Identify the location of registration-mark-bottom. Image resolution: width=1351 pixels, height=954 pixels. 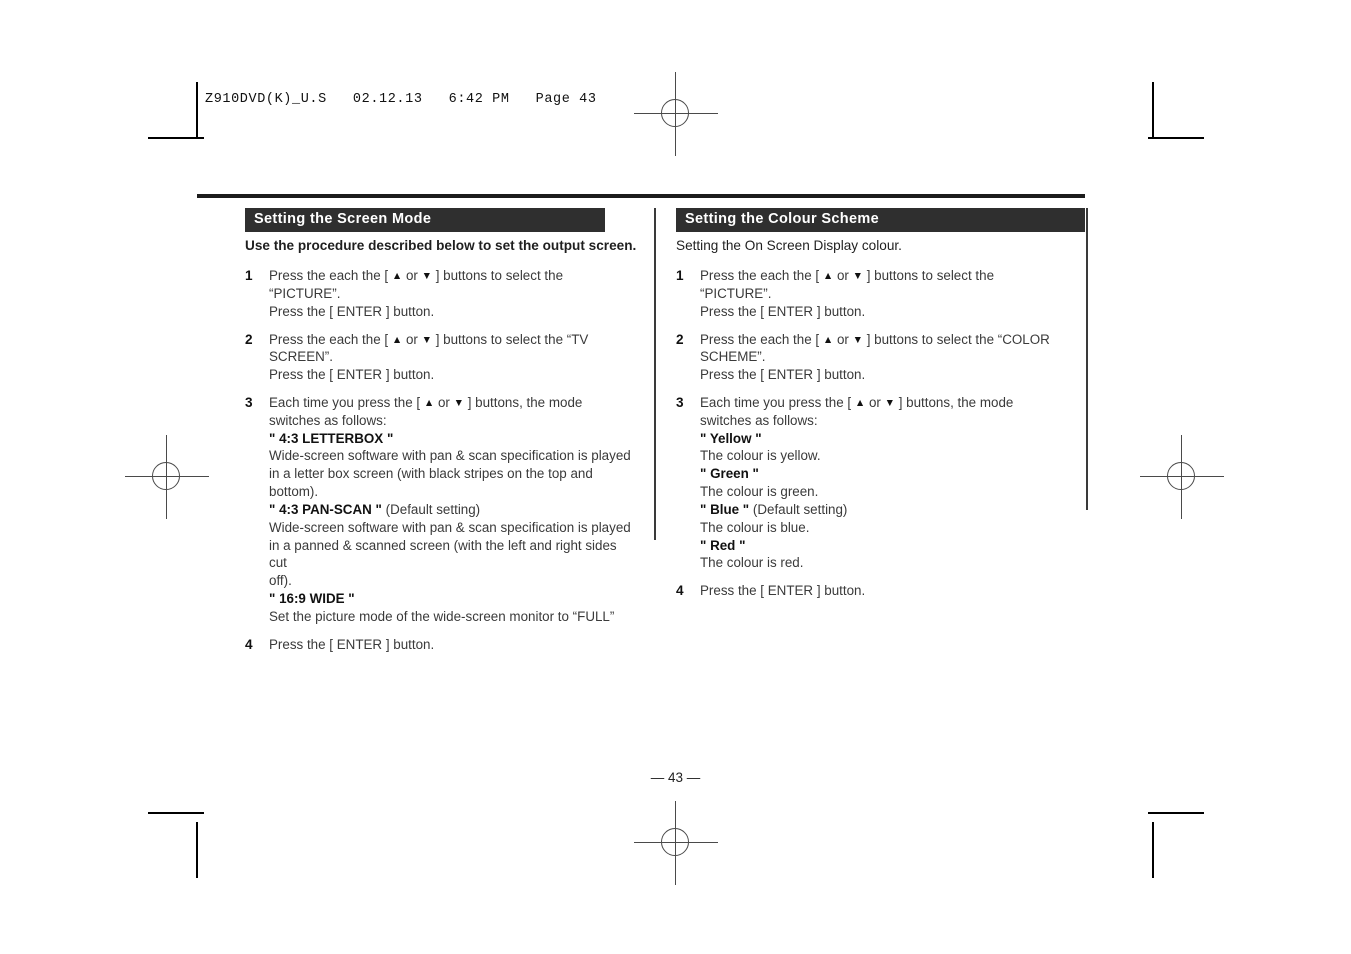
(676, 843).